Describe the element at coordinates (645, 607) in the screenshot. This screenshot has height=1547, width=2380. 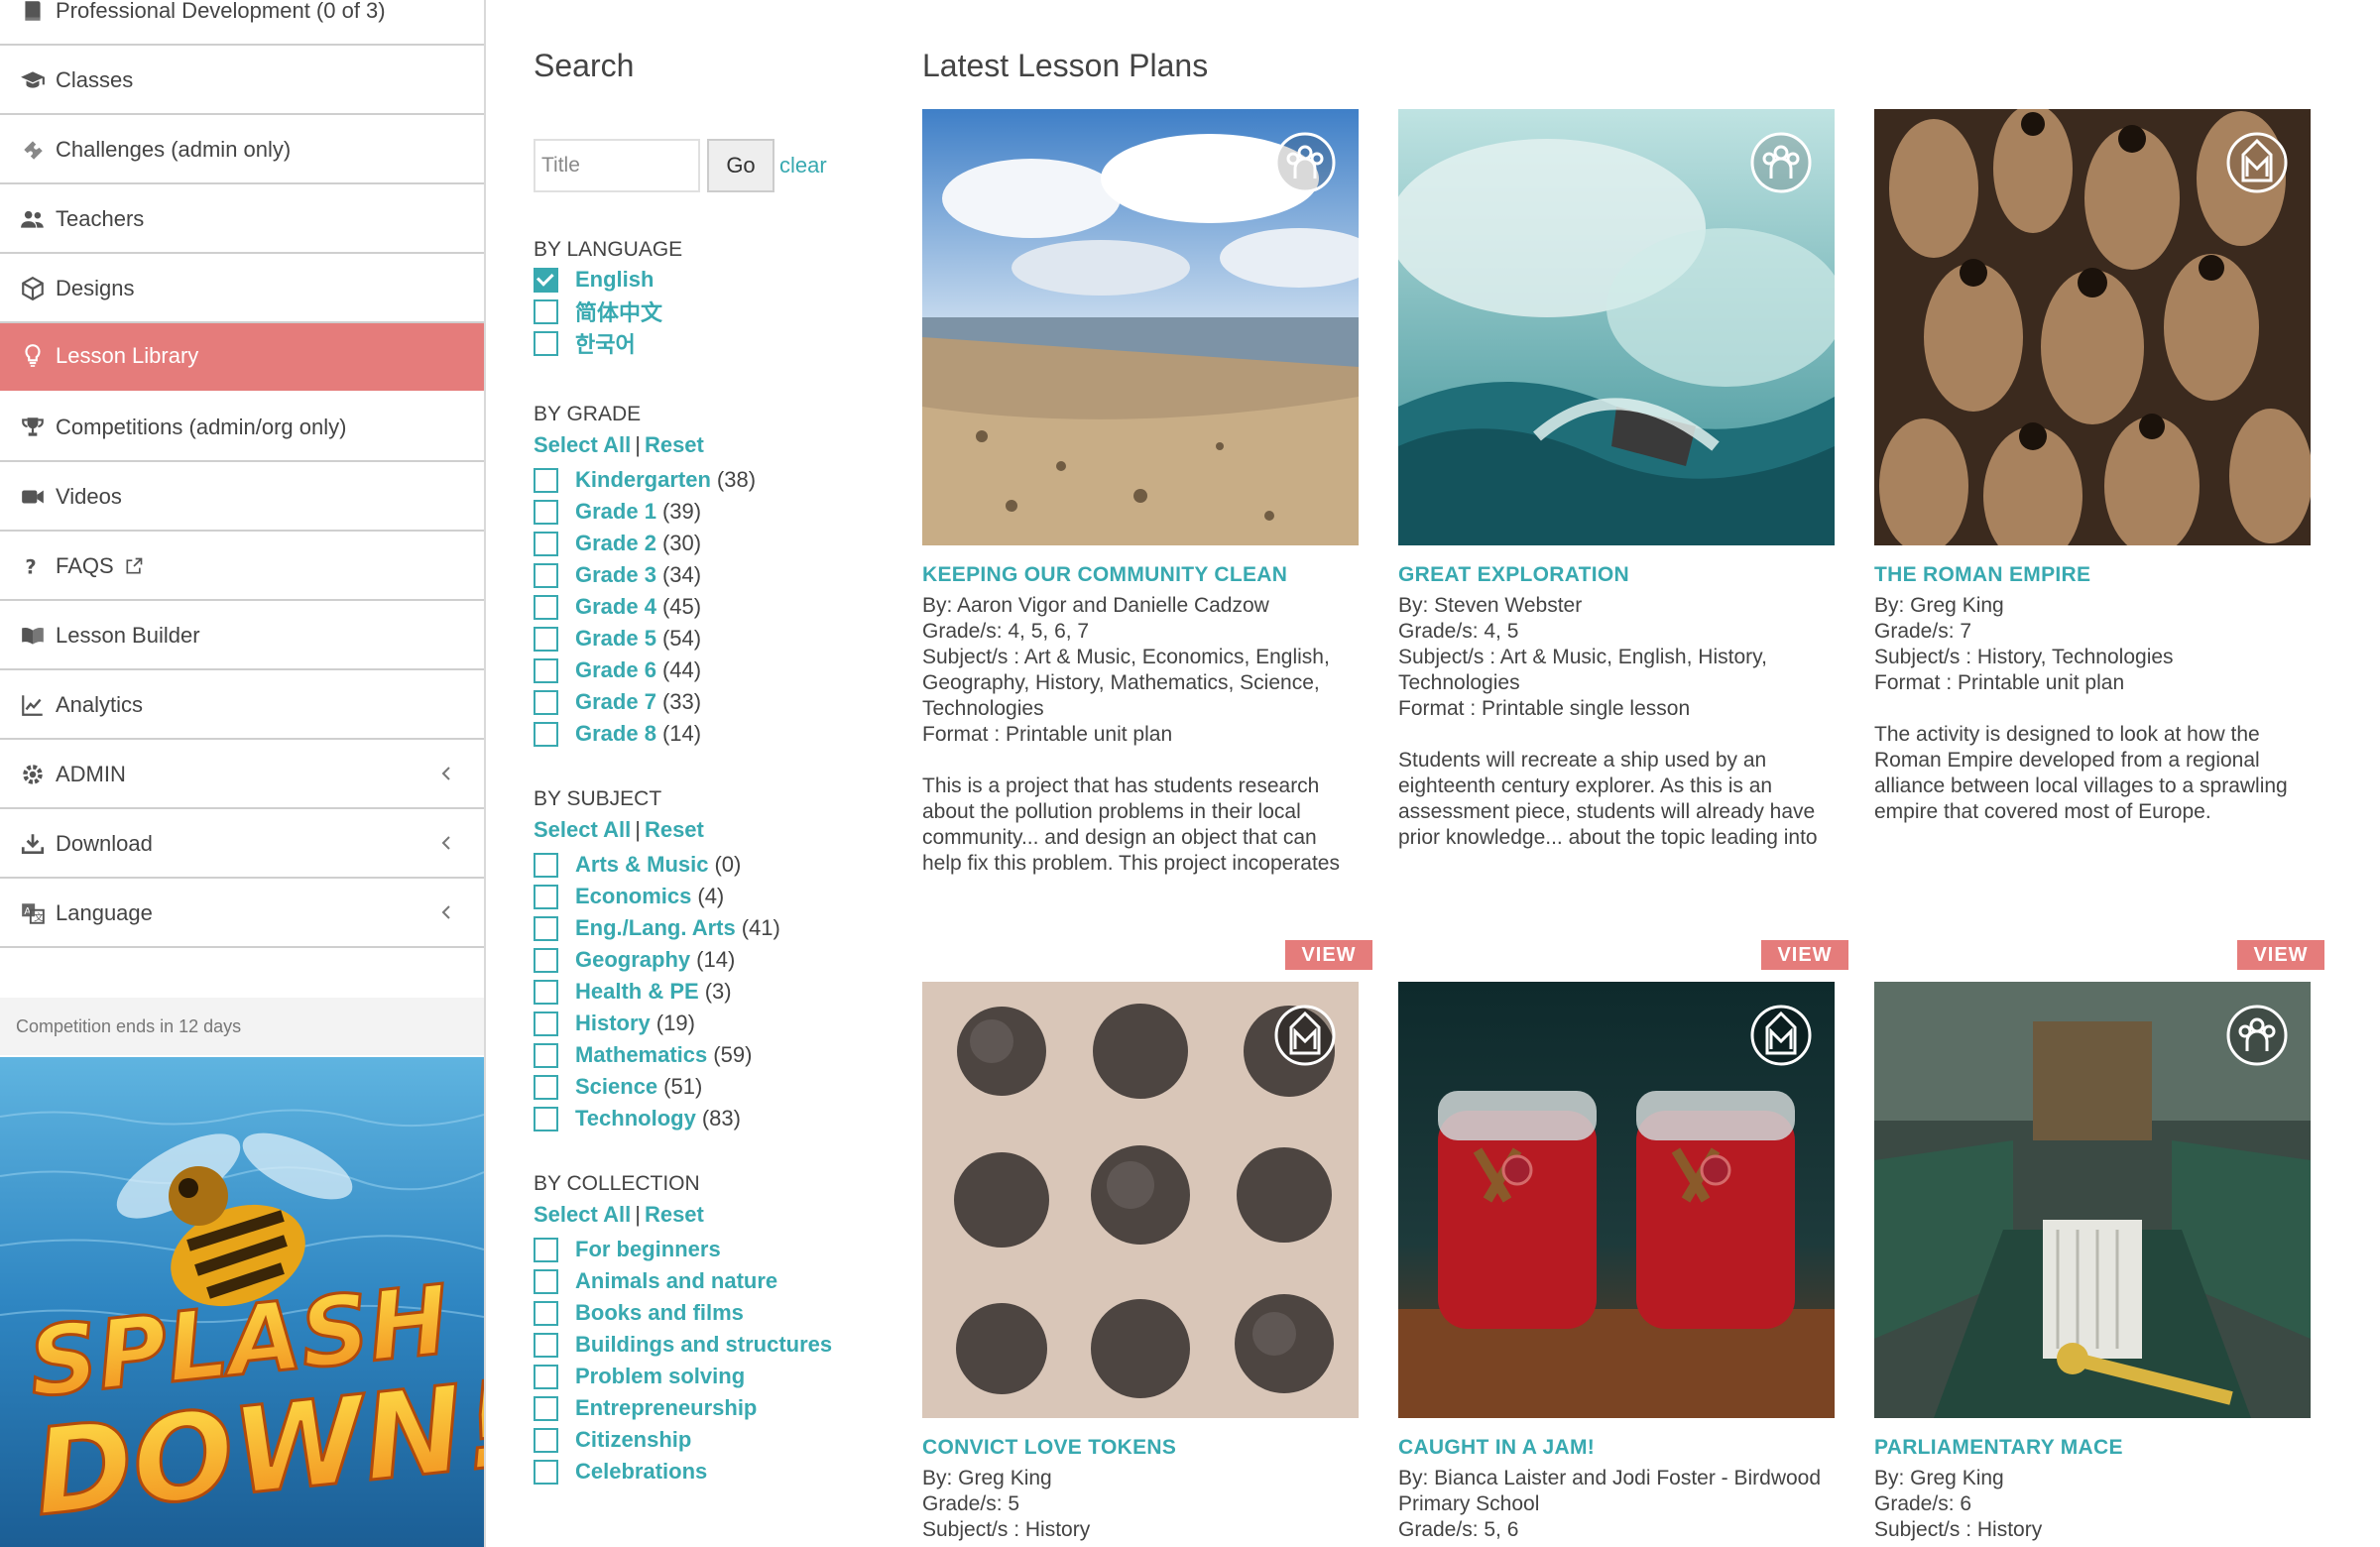
I see `grade-option: Grade 4 (45)` at that location.